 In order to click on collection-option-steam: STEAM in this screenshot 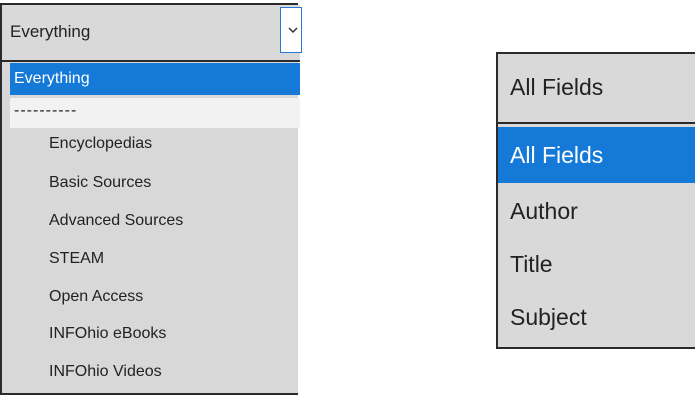, I will do `click(155, 259)`.